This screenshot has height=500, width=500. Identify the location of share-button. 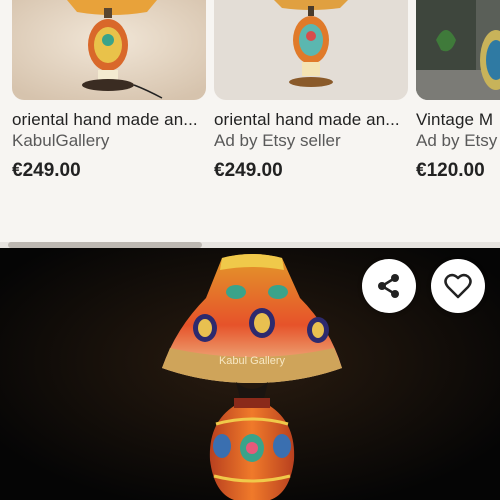
(389, 286).